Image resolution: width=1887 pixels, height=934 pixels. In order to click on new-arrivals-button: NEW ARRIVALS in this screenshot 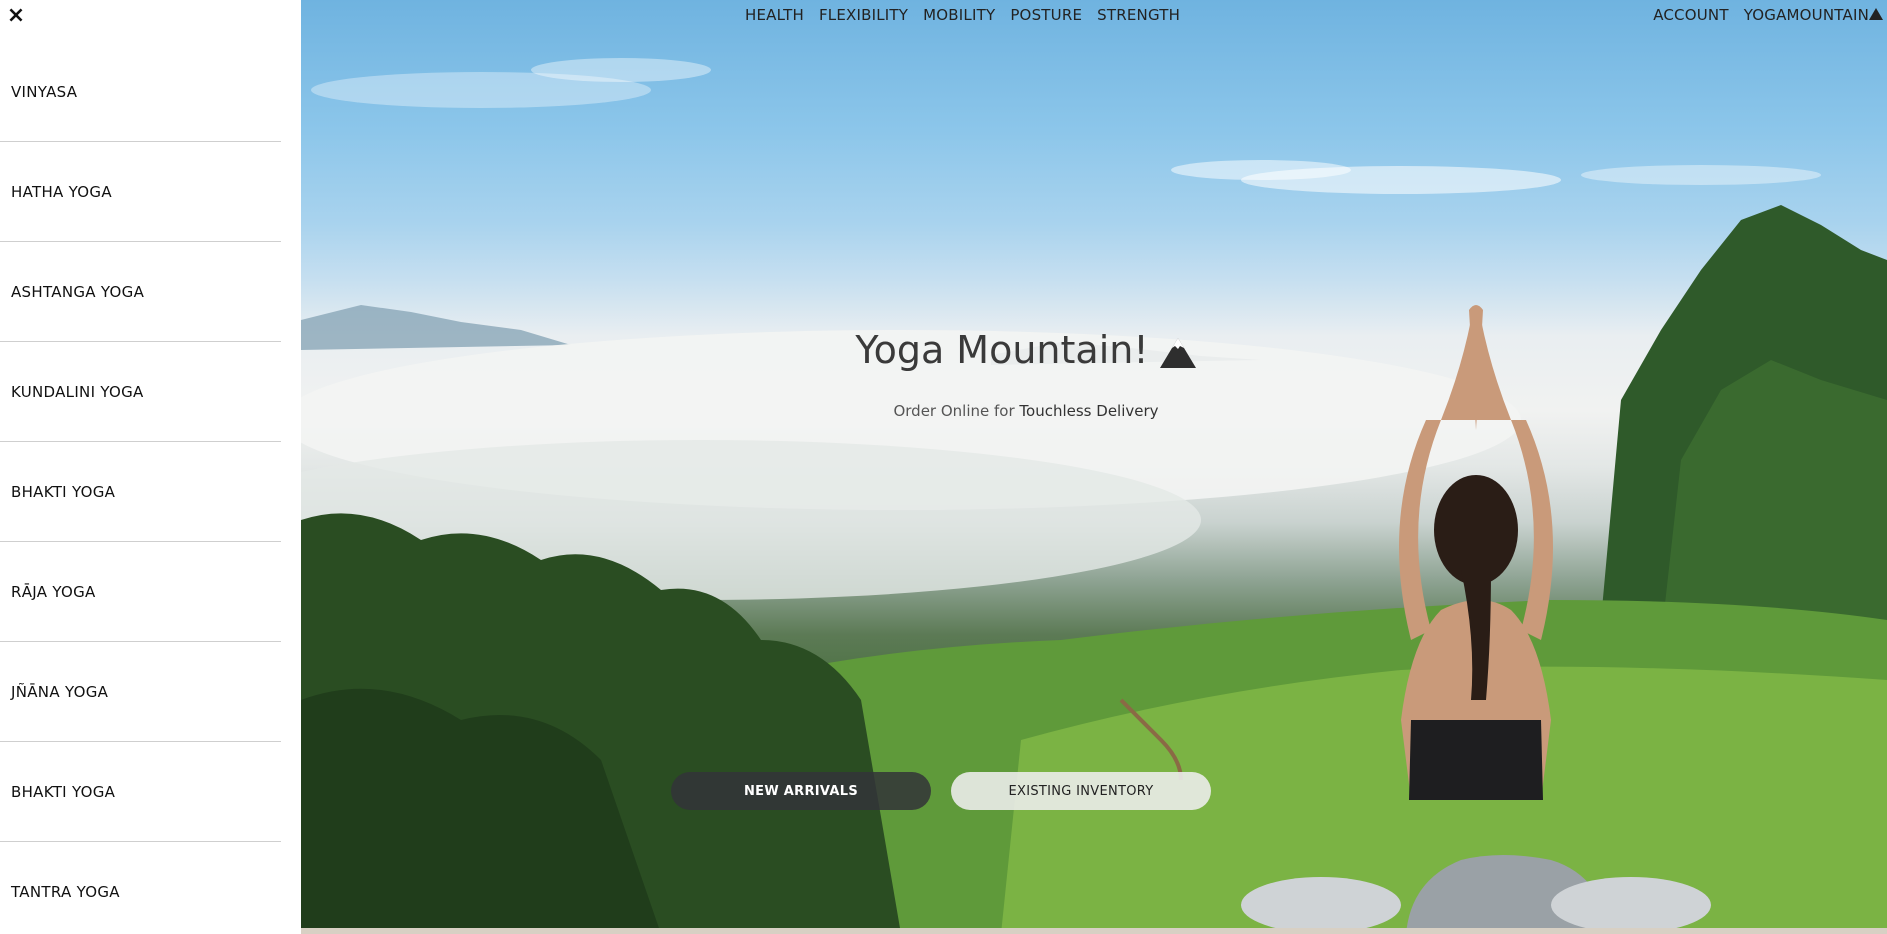, I will do `click(801, 791)`.